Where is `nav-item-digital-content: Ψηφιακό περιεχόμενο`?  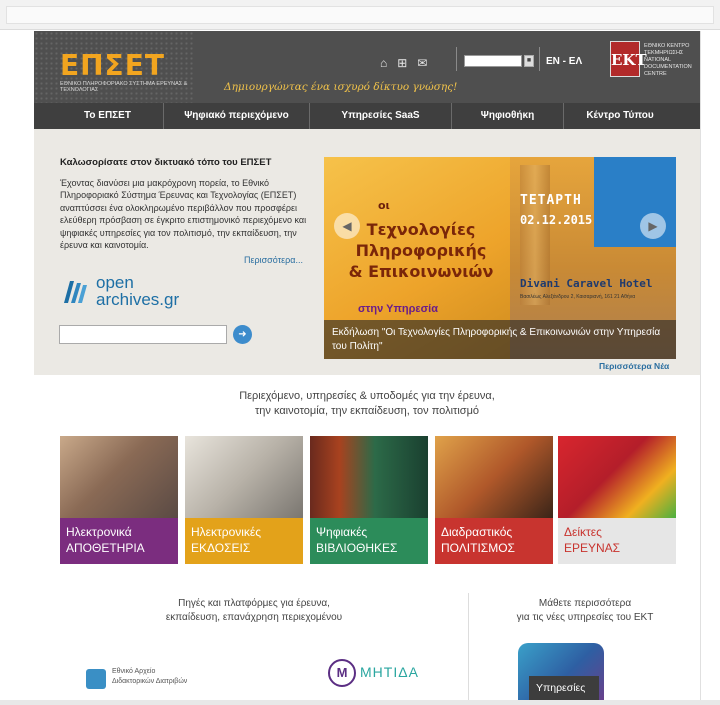 nav-item-digital-content: Ψηφιακό περιεχόμενο is located at coordinates (237, 116).